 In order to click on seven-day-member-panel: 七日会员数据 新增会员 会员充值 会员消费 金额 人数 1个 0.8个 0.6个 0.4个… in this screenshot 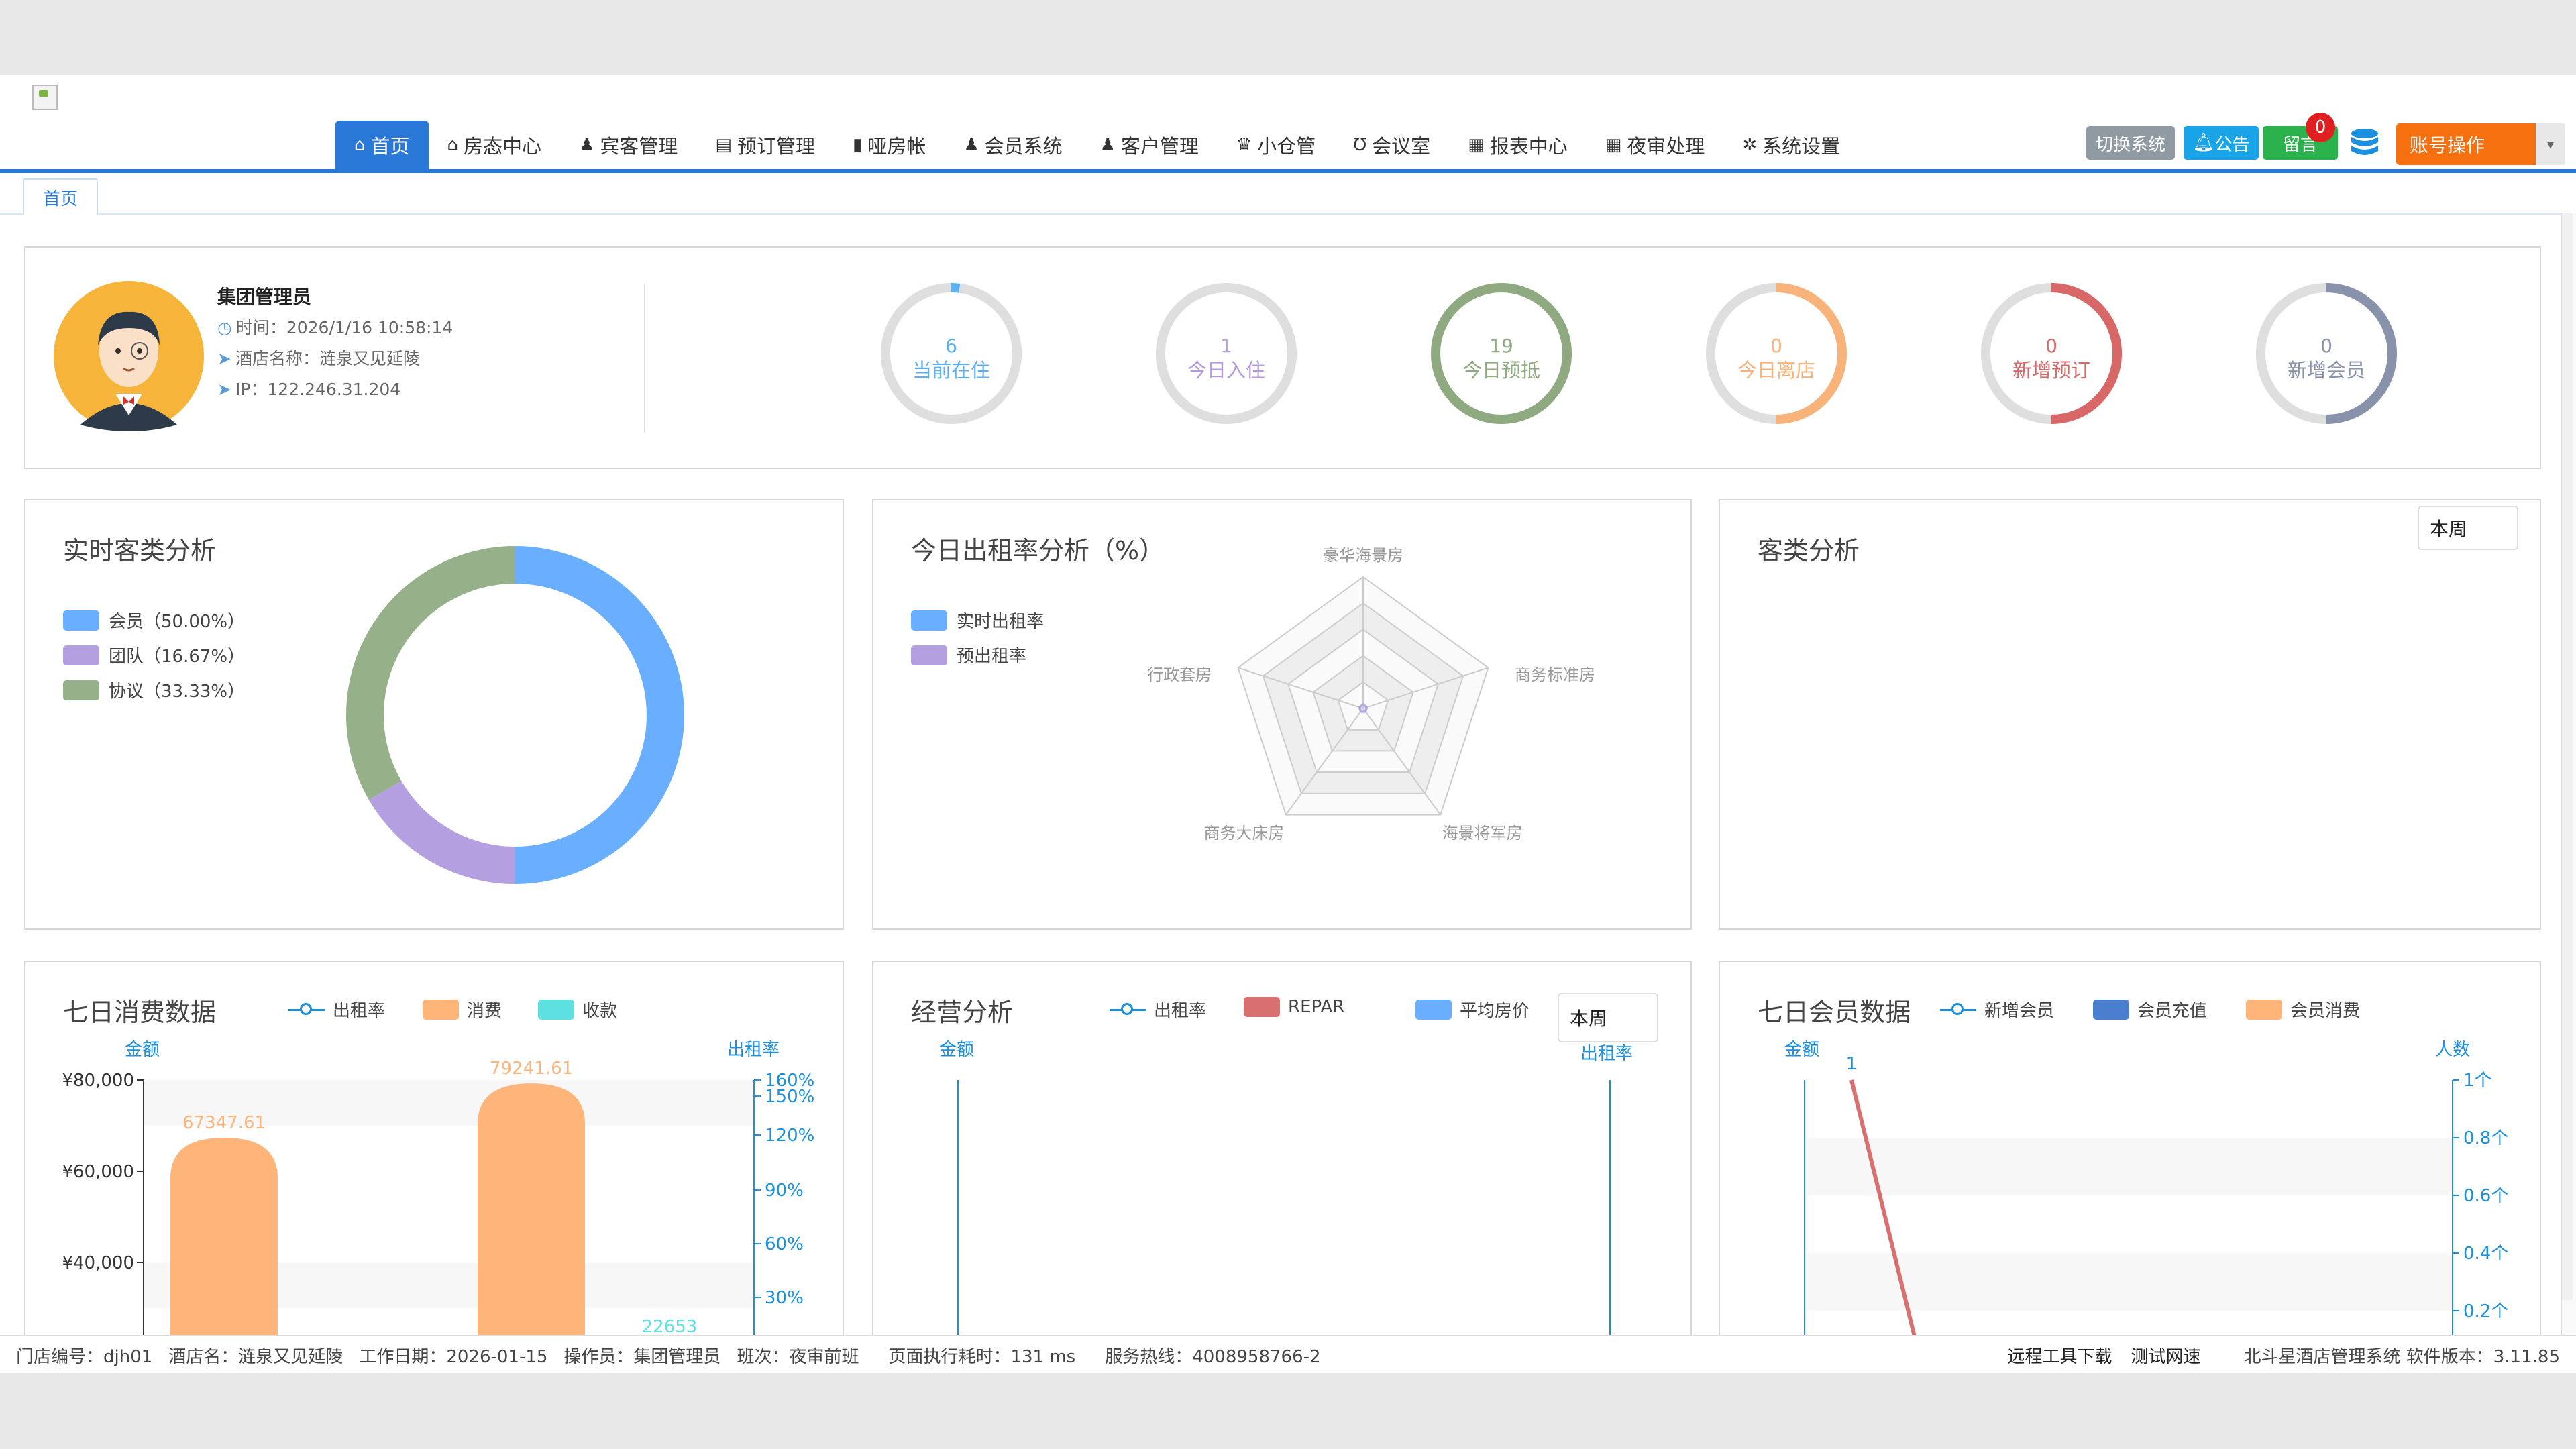, I will do `click(2130, 1167)`.